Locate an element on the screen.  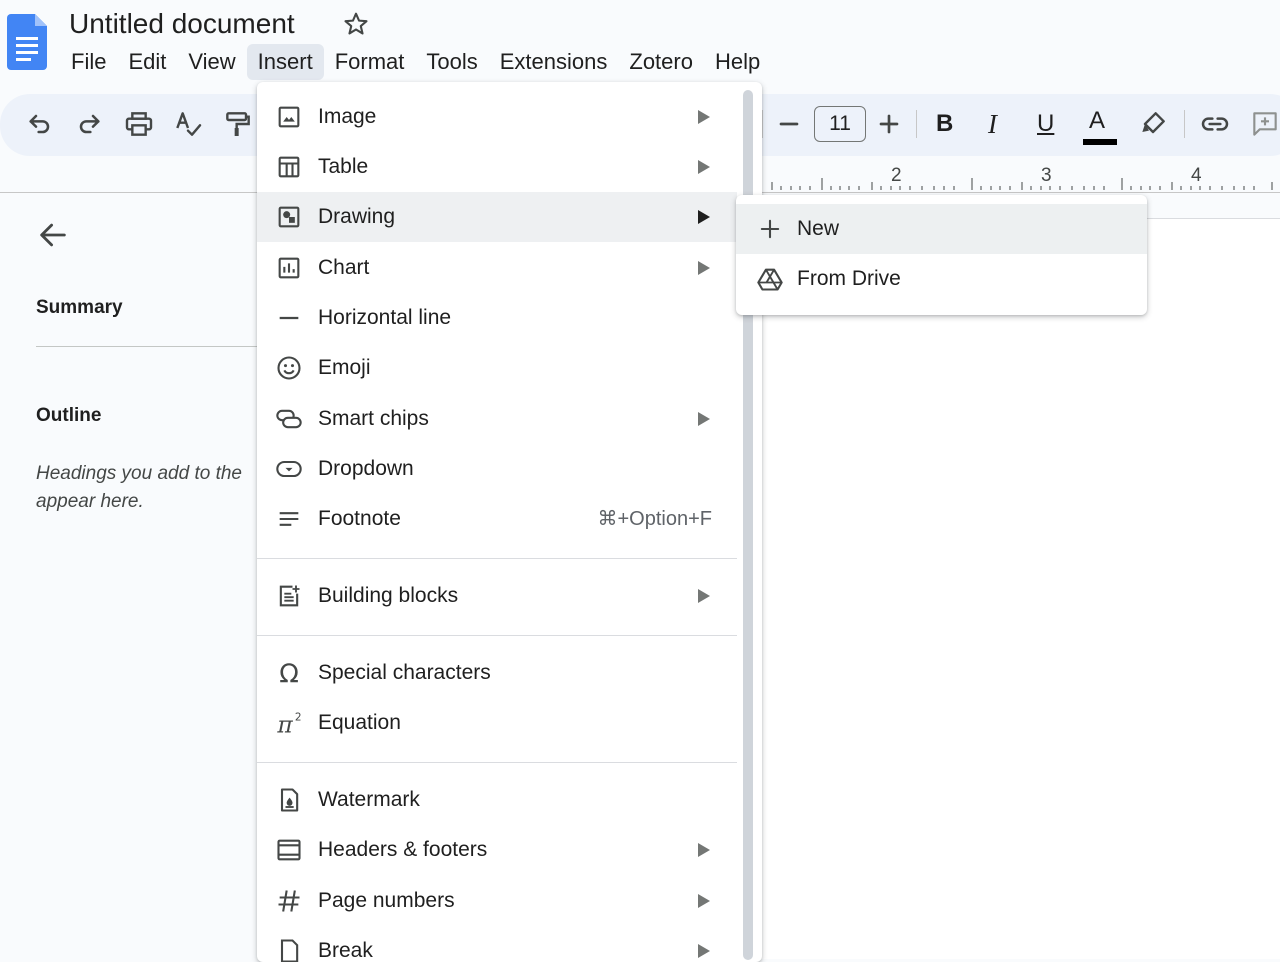
footnote-shortcut: ⌘+Option+F is located at coordinates (654, 519).